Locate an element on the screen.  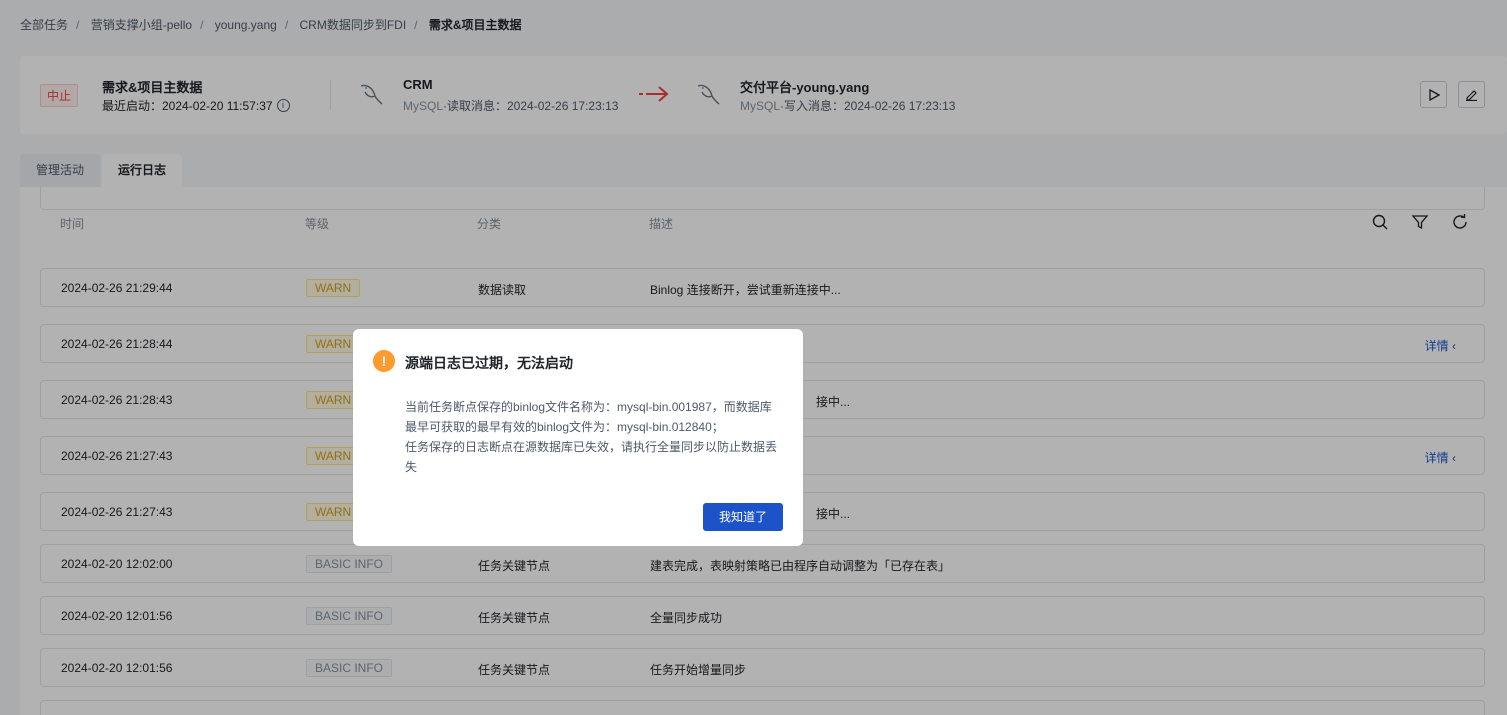
acknowledge-button: 我知道了 is located at coordinates (743, 517).